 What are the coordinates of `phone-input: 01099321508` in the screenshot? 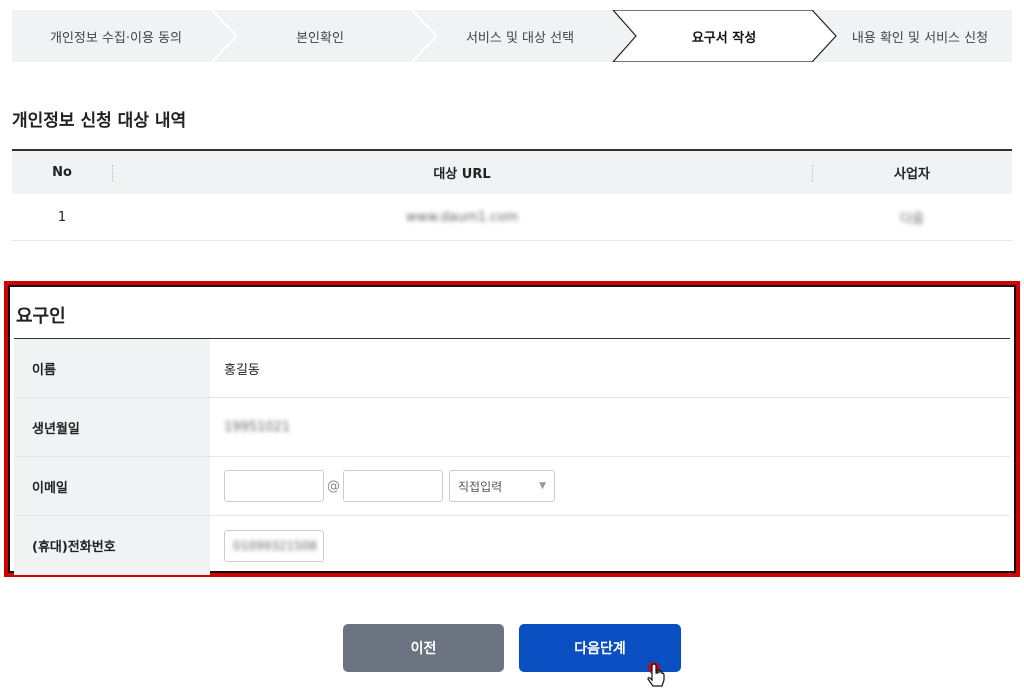 It's located at (274, 545).